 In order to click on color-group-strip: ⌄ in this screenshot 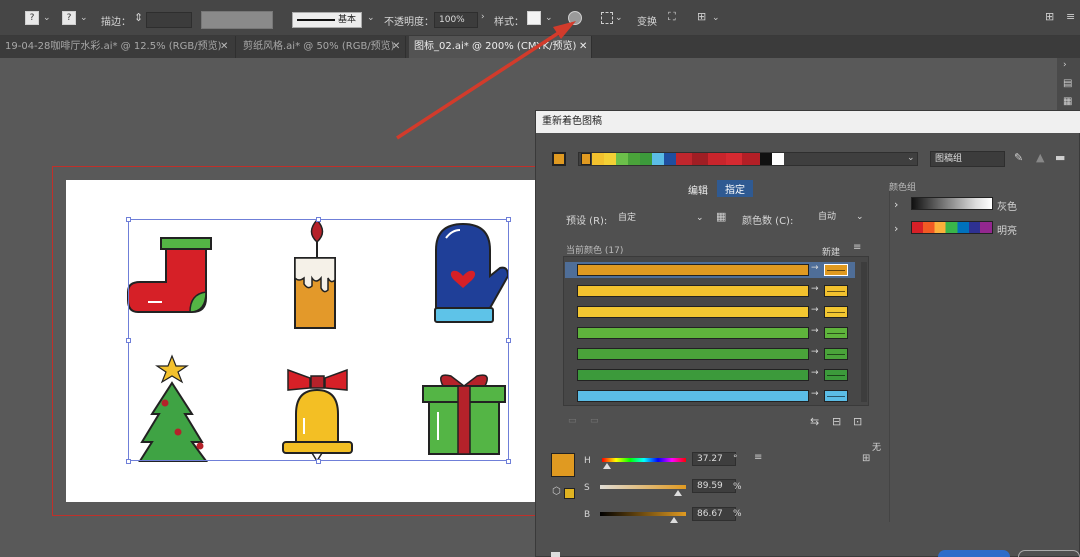, I will do `click(748, 159)`.